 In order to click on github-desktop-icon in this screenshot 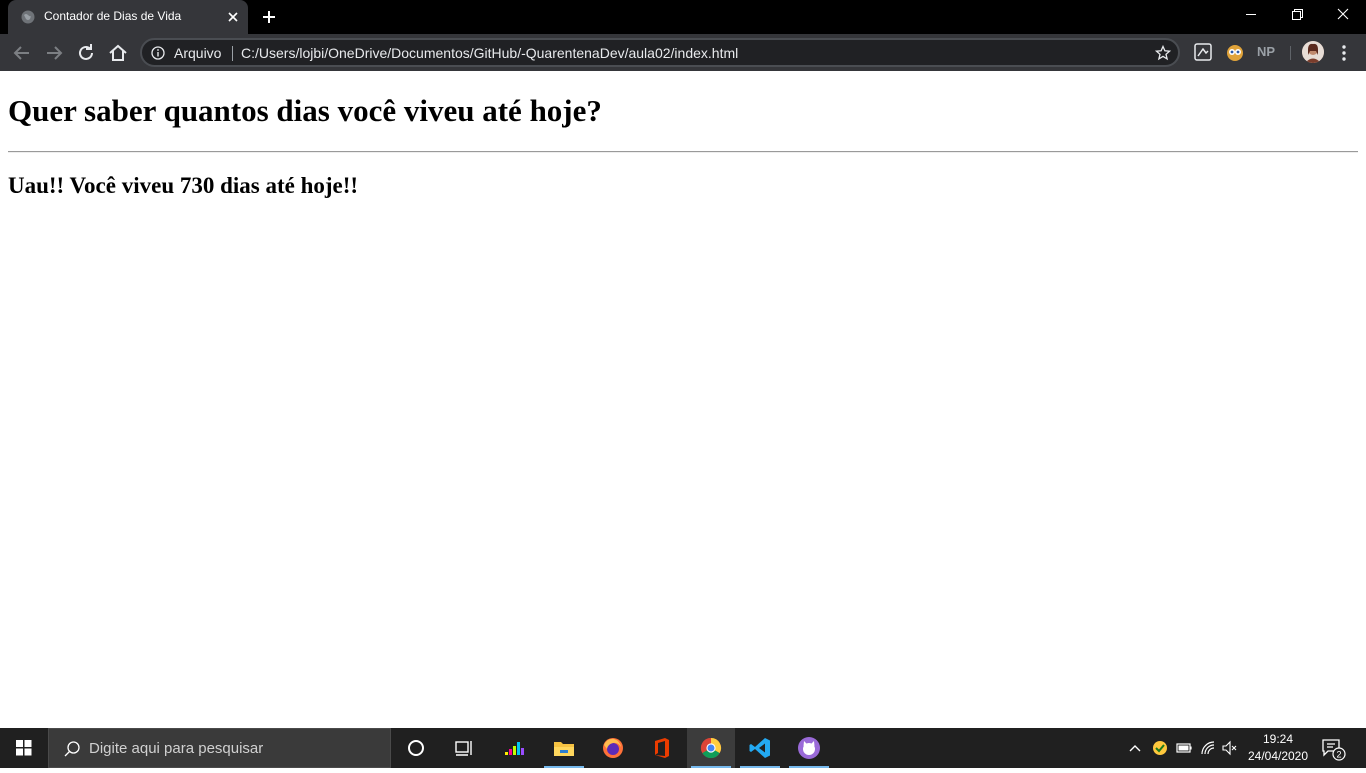, I will do `click(809, 748)`.